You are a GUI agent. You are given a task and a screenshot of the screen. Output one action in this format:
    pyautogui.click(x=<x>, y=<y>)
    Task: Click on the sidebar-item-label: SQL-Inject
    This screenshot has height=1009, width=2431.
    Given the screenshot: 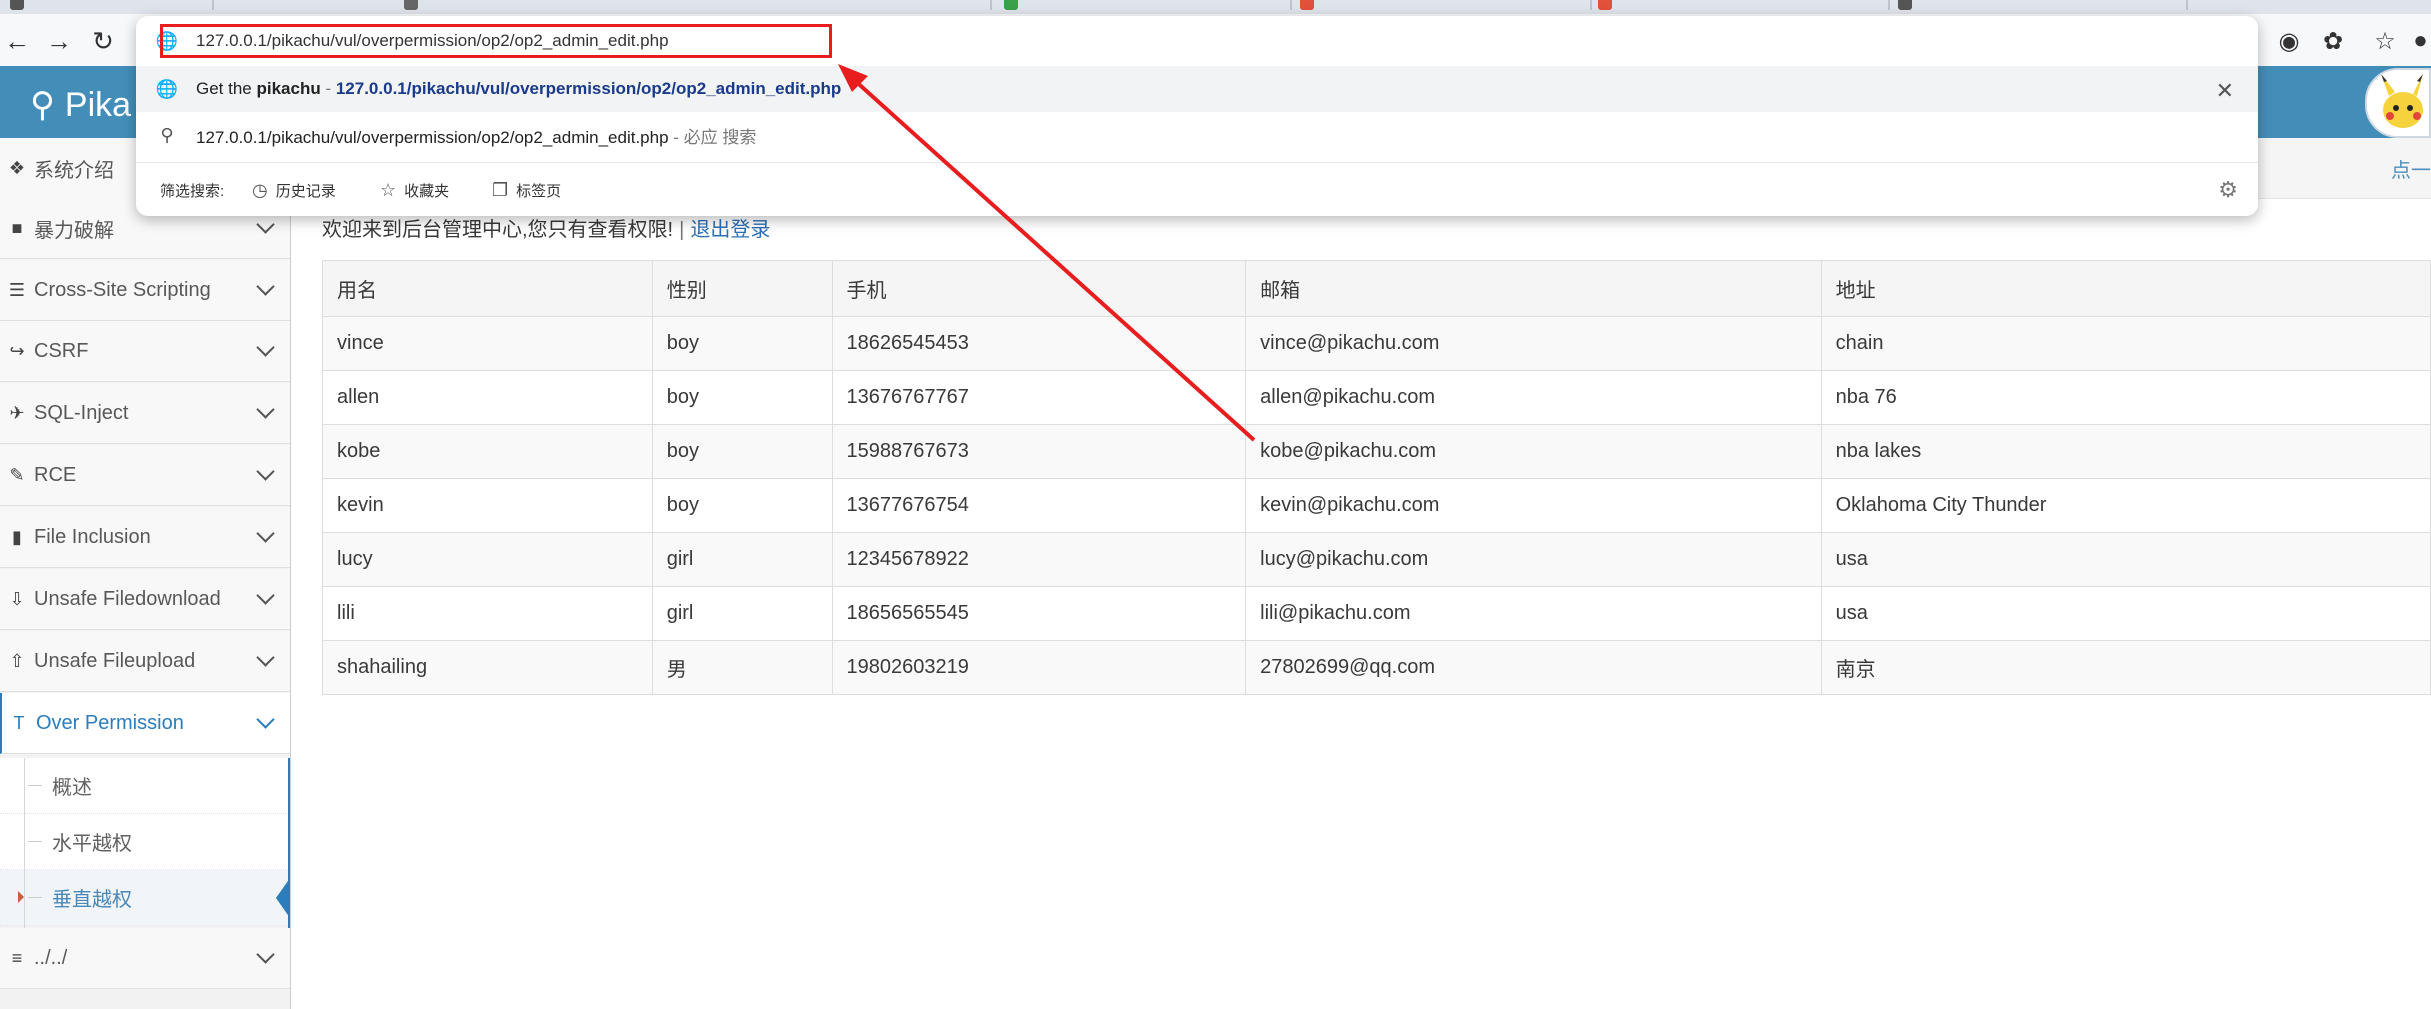 What is the action you would take?
    pyautogui.click(x=81, y=412)
    